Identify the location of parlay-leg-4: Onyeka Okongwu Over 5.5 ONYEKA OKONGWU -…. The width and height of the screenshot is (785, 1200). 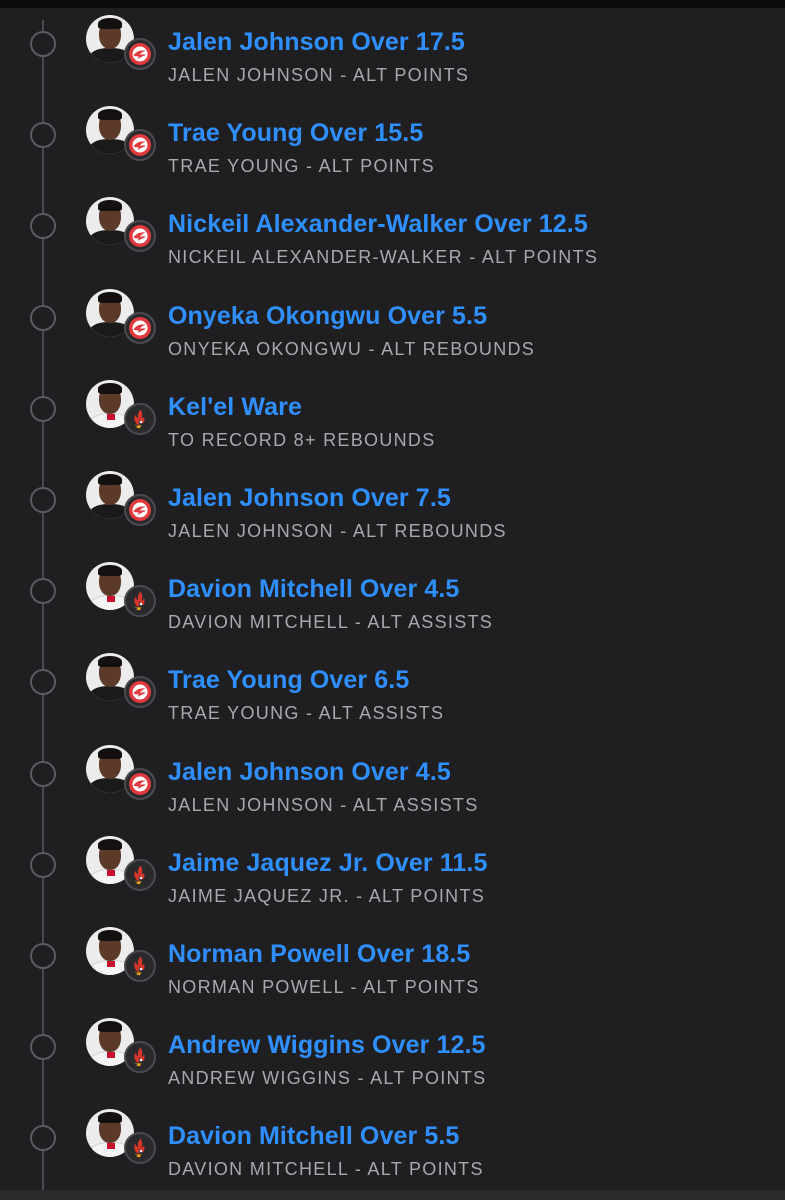
(392, 319).